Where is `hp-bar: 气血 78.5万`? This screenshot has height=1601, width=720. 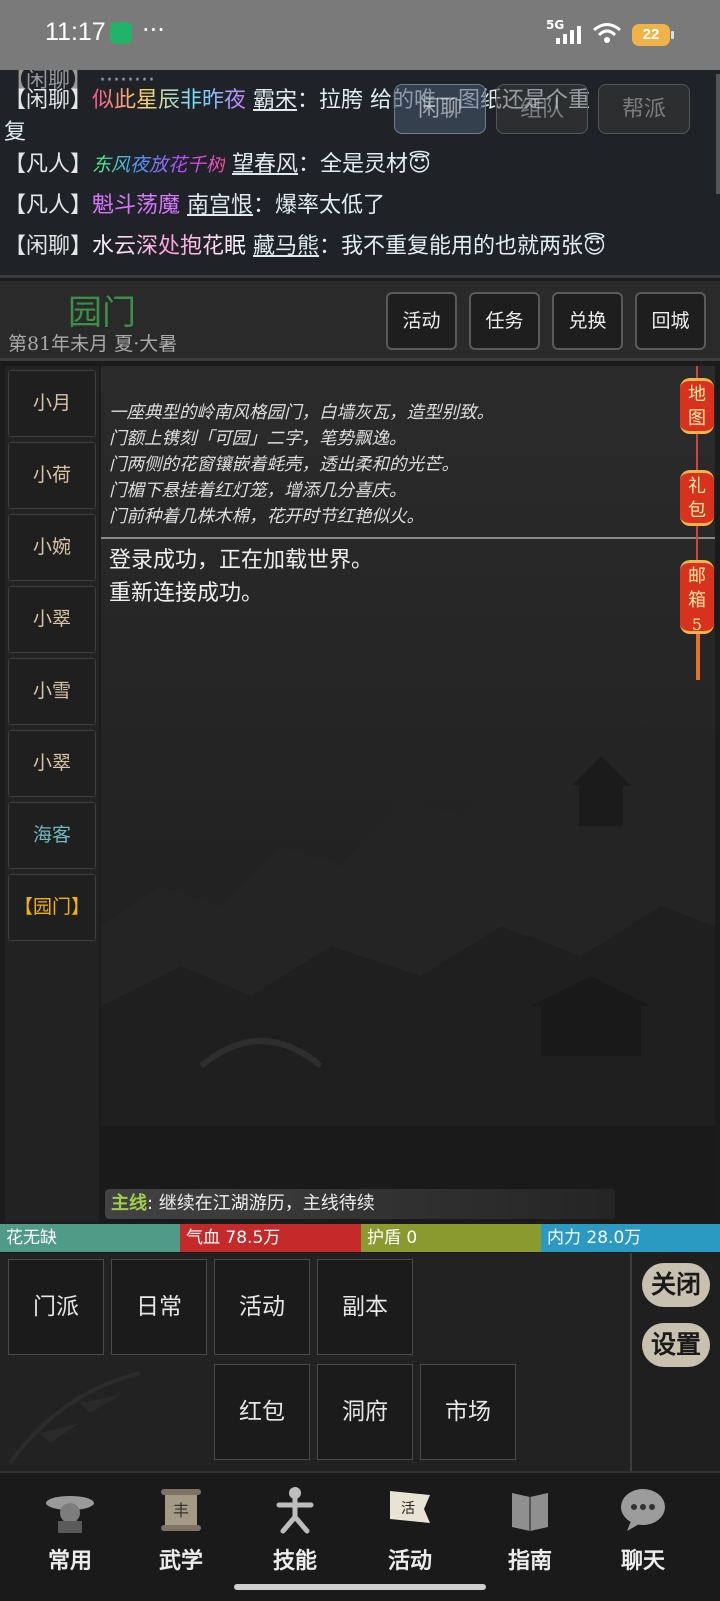 hp-bar: 气血 78.5万 is located at coordinates (270, 1238).